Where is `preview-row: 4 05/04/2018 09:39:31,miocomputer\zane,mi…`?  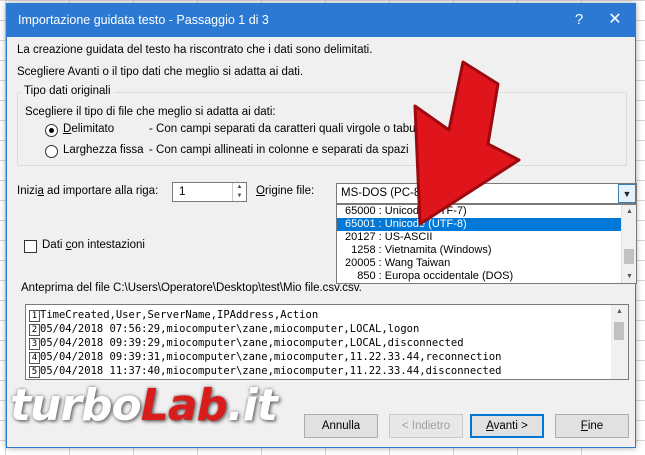
preview-row: 4 05/04/2018 09:39:31,miocomputer\zane,mi… is located at coordinates (263, 357).